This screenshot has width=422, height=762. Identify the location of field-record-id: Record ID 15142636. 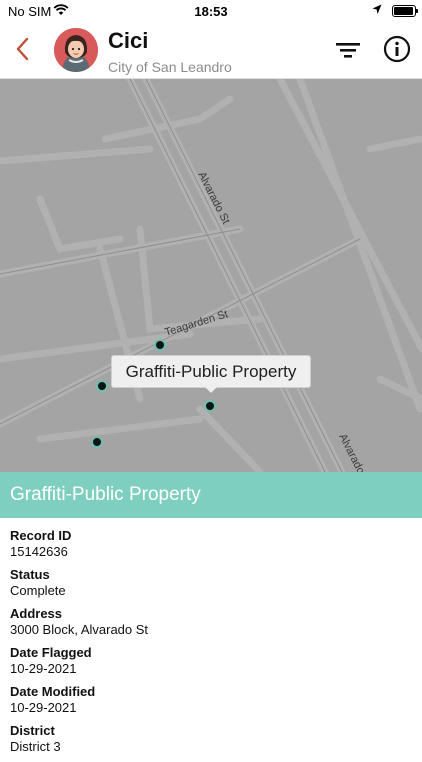
(211, 547).